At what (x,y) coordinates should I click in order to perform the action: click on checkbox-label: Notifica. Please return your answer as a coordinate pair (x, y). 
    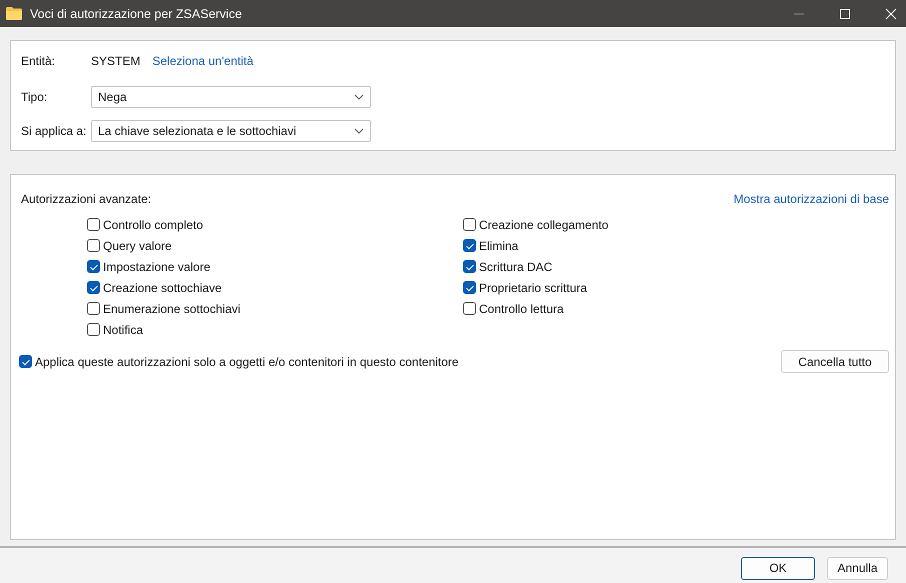
    Looking at the image, I should click on (123, 329).